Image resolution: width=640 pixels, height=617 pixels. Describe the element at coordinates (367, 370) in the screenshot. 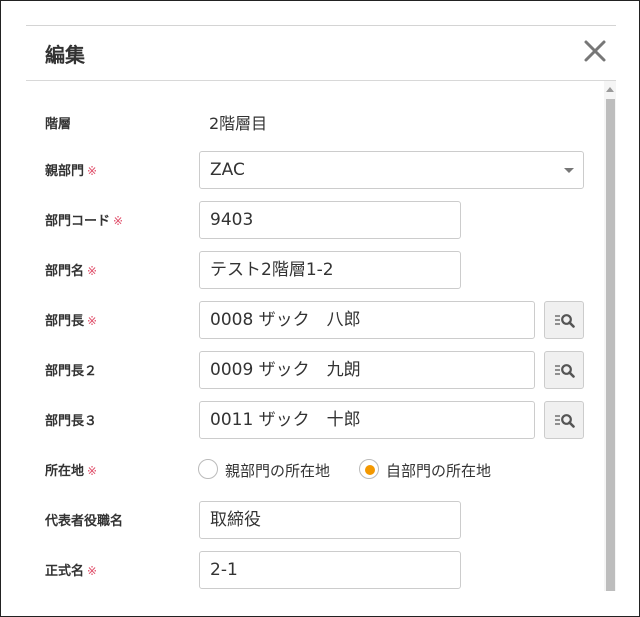

I see `department-head-2-input: 0009 ザック 九朗` at that location.